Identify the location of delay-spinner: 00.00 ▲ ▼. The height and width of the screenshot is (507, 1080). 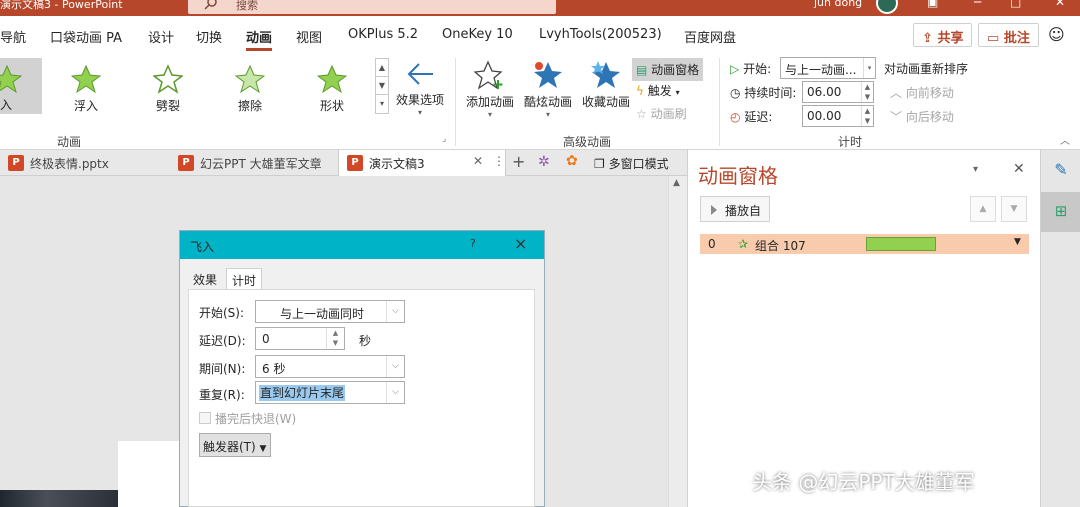
(838, 116).